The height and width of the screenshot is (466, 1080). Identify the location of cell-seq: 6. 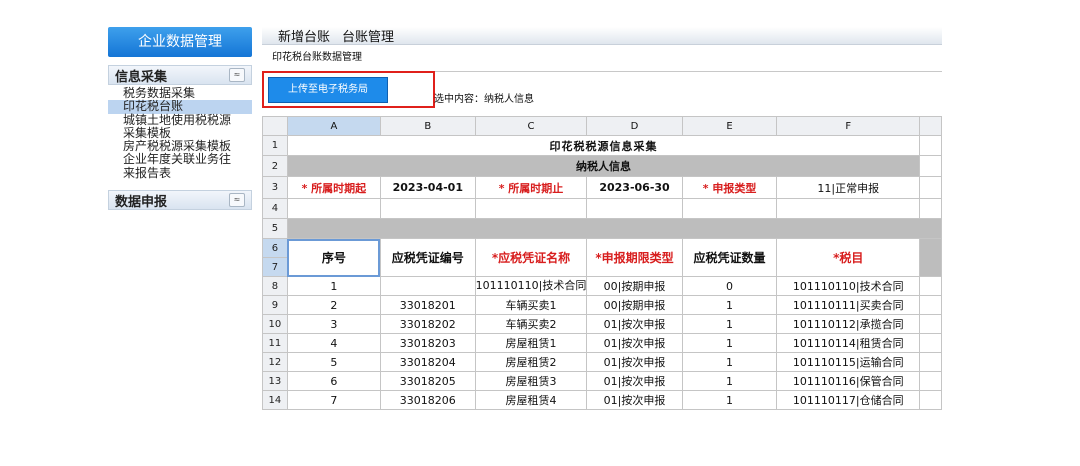
(333, 381).